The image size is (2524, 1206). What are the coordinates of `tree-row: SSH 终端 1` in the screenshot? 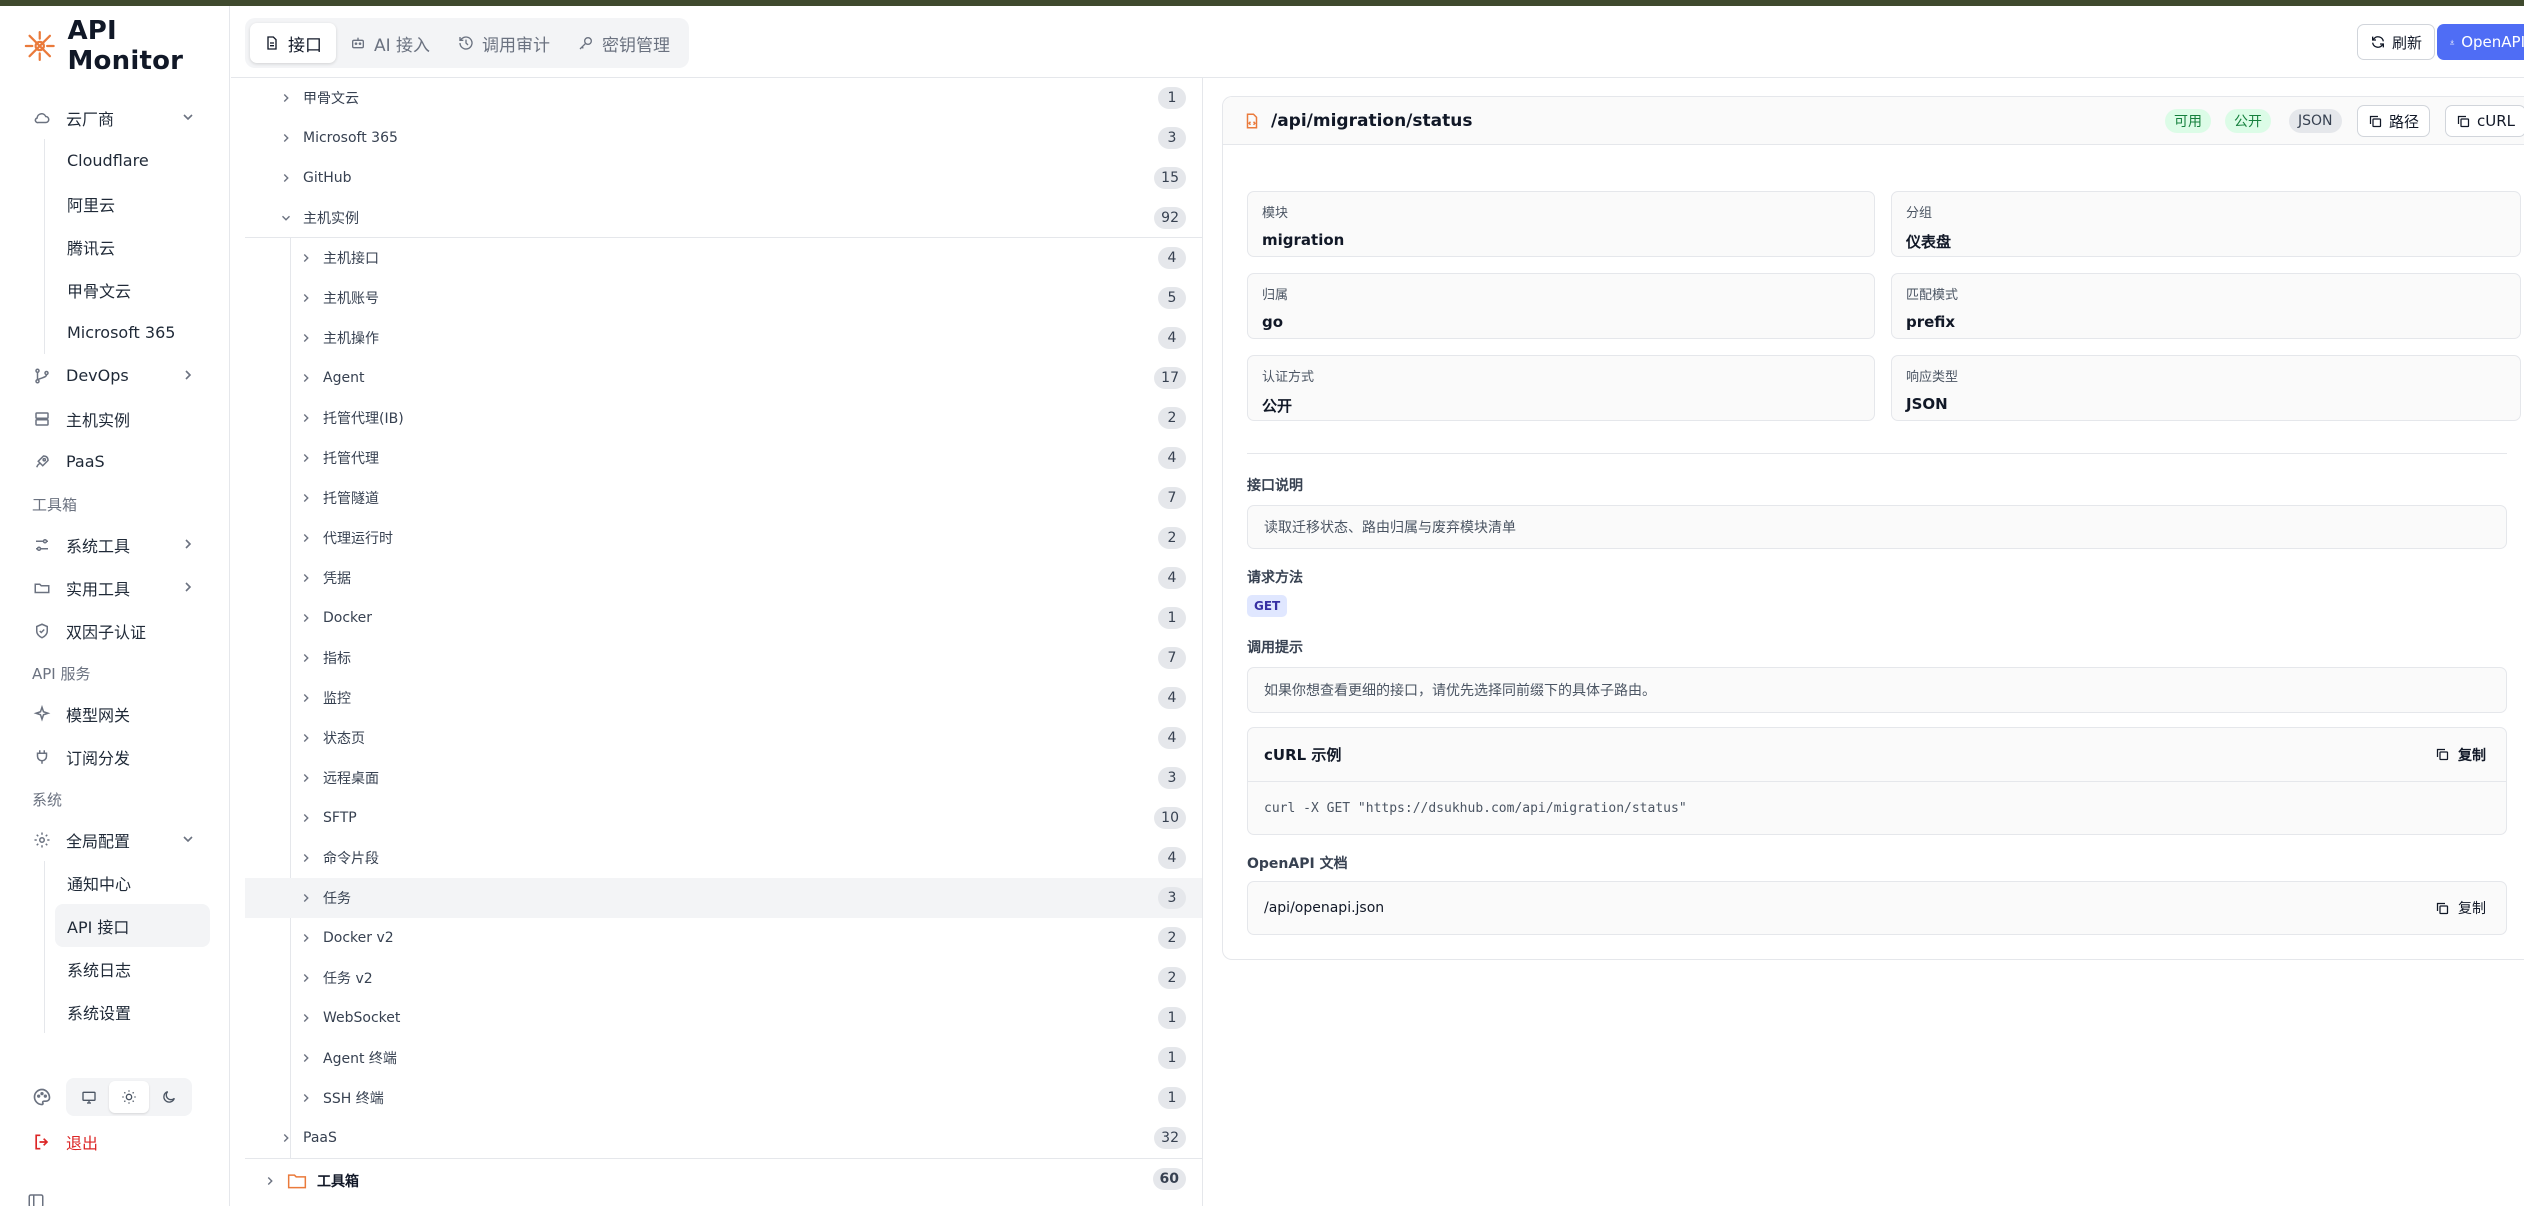 It's located at (723, 1098).